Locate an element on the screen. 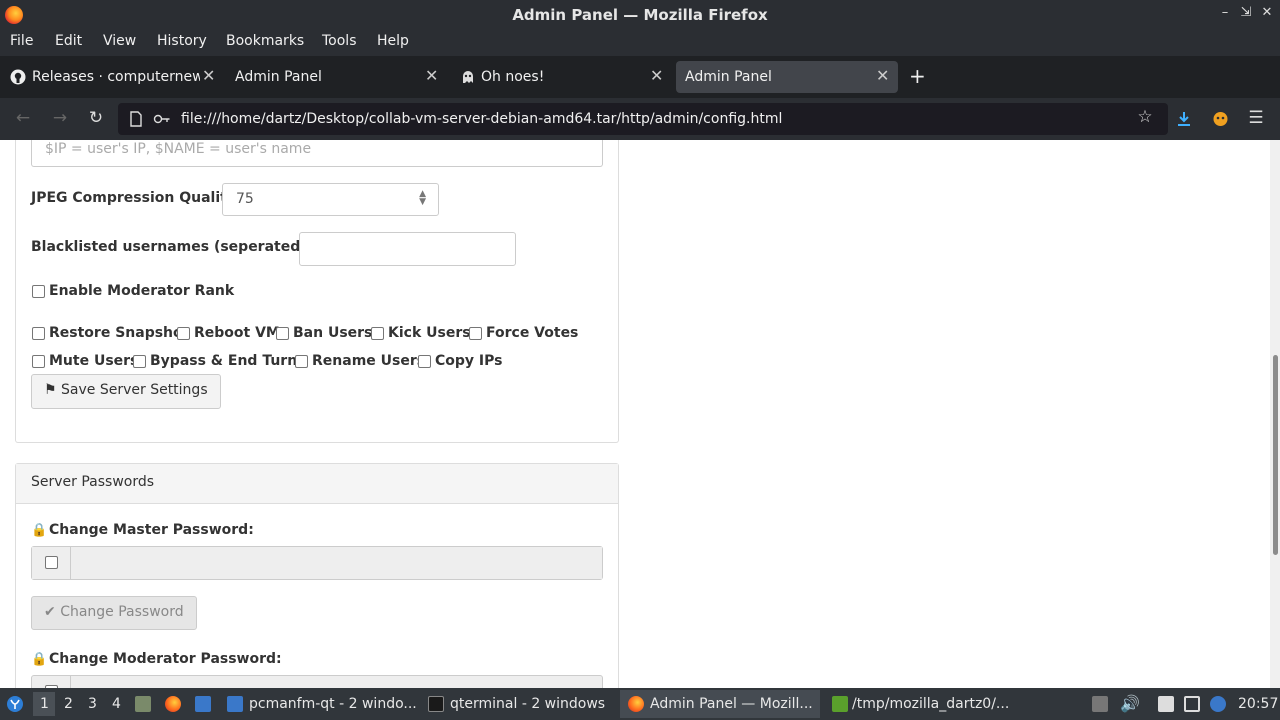 This screenshot has width=1280, height=720. moderator-password-addon is located at coordinates (51, 682).